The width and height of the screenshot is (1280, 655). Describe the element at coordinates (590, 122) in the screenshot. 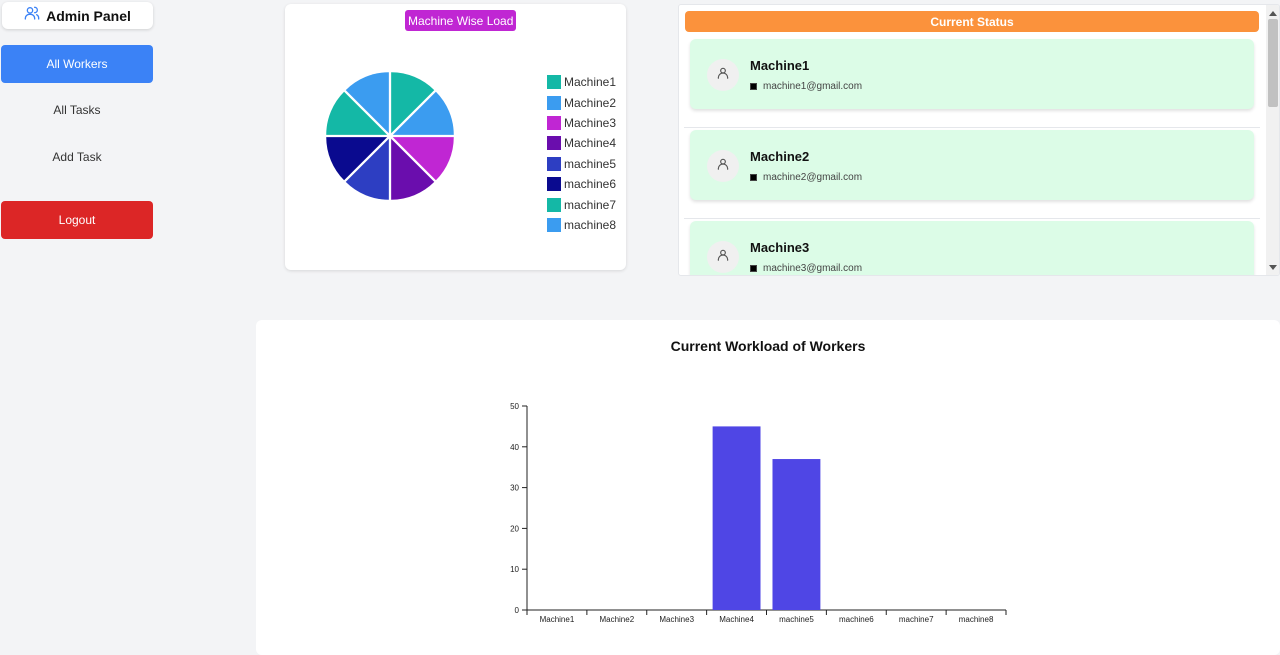

I see `legend-label: Machine3` at that location.